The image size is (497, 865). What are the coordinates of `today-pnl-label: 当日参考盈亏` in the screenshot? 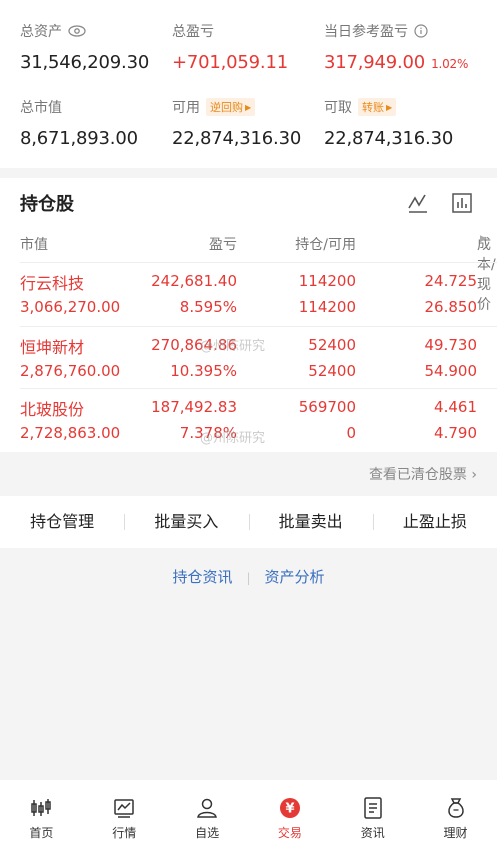 It's located at (366, 32).